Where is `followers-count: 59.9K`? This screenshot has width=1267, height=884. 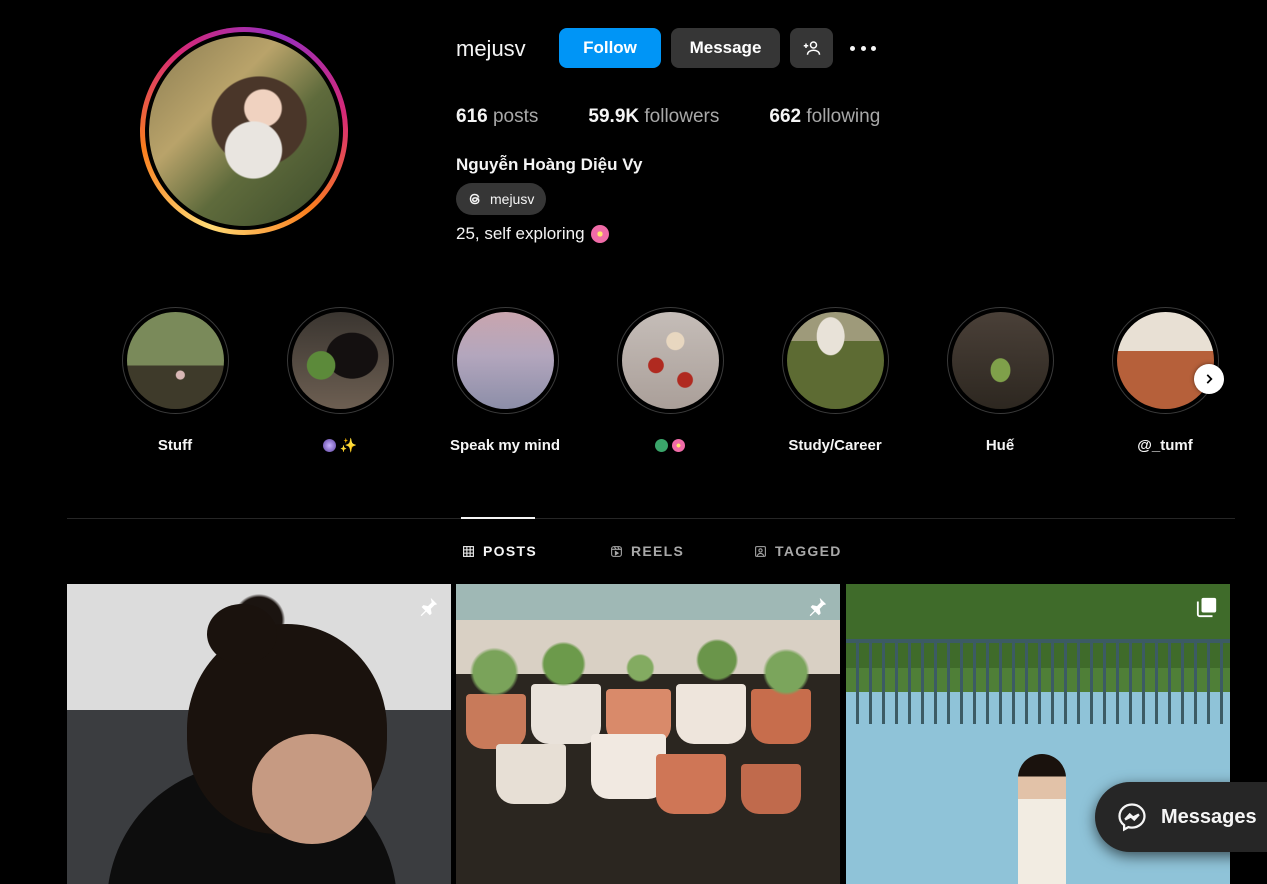
followers-count: 59.9K is located at coordinates (614, 116).